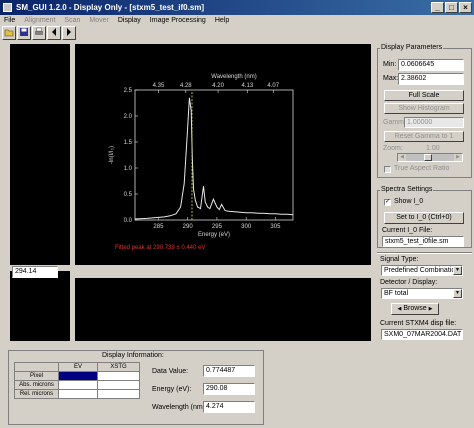 The width and height of the screenshot is (474, 428). I want to click on minimize-button: _, so click(437, 7).